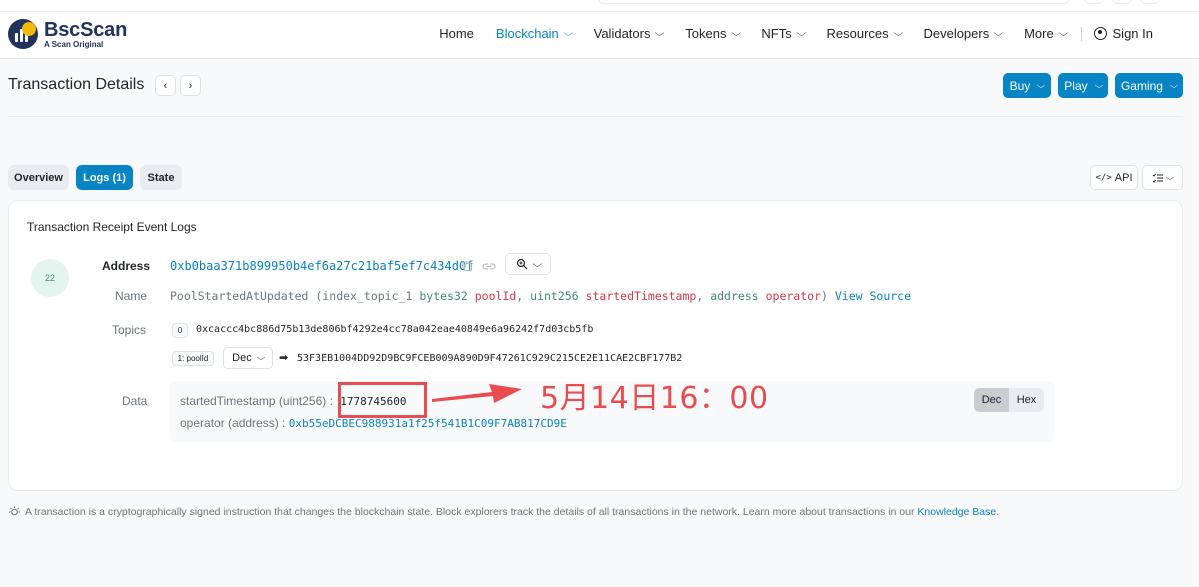  I want to click on dec-hex-toggle: Dec Hex, so click(1009, 400).